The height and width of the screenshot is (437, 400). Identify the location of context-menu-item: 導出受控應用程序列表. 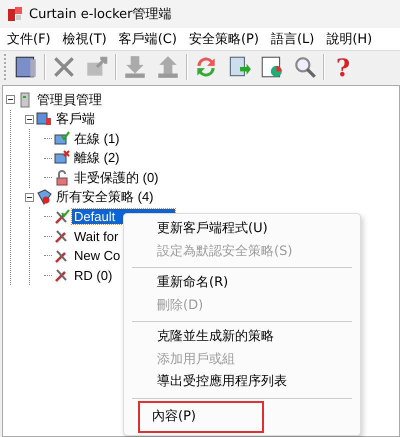
(242, 382).